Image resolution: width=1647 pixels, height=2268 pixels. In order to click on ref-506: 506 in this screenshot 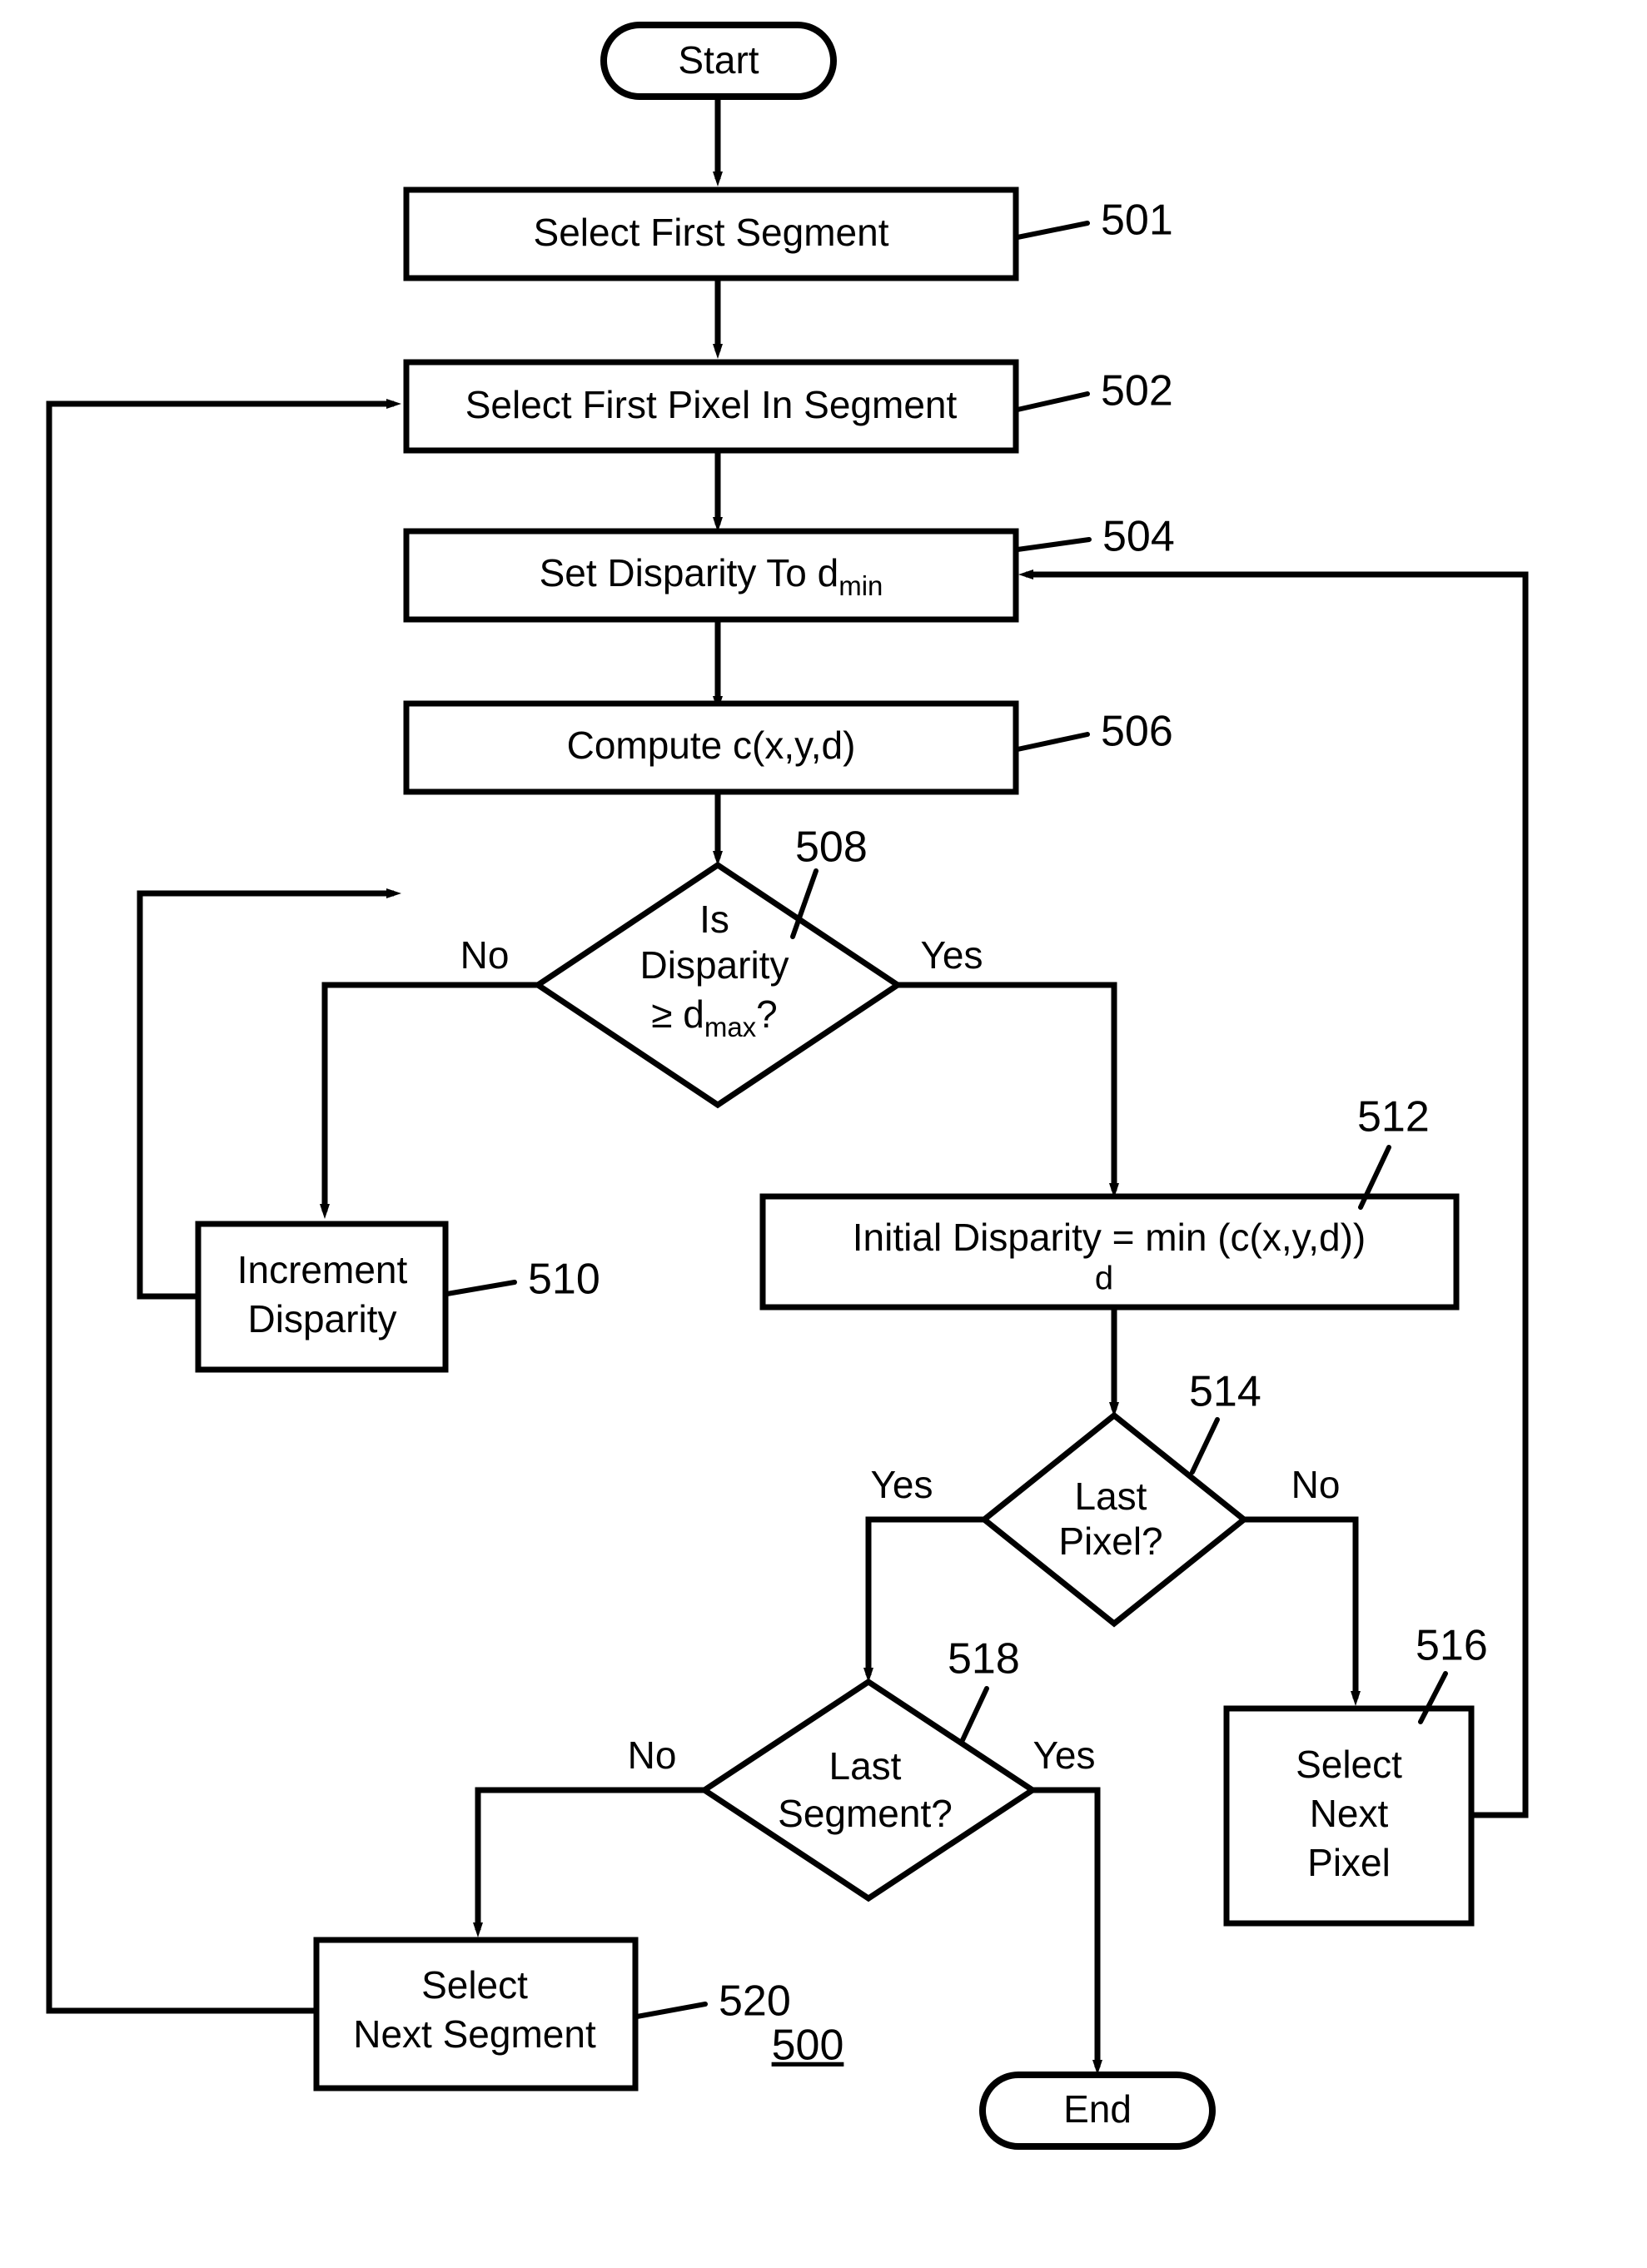, I will do `click(1137, 732)`.